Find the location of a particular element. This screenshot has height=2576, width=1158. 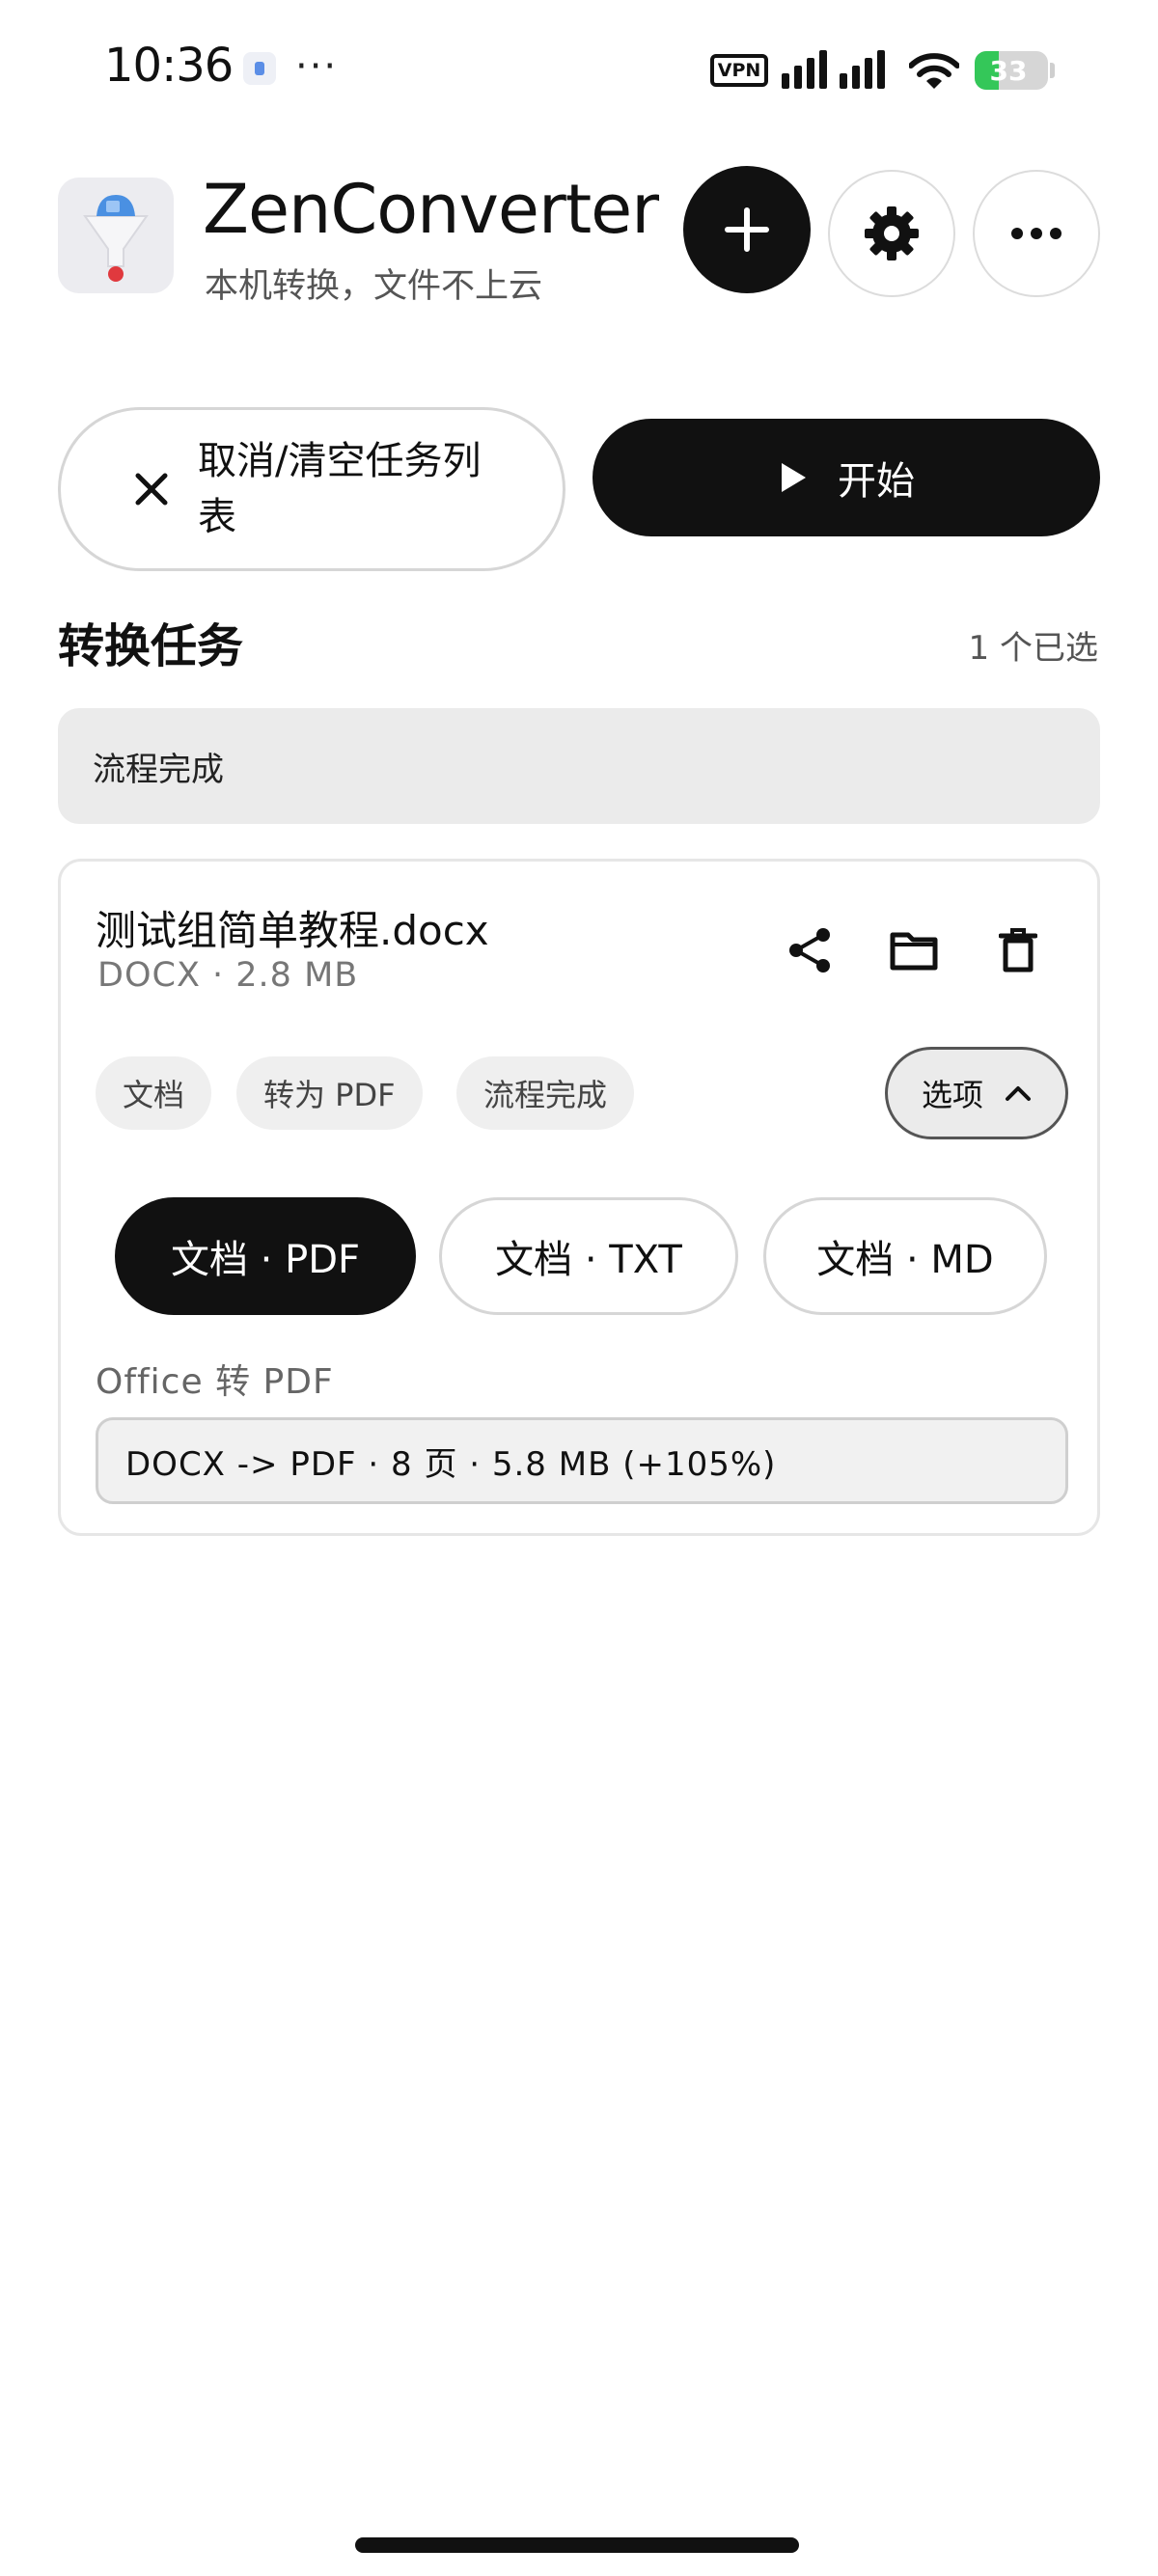

cancel-clear-button: 取消/清空任务列表 is located at coordinates (311, 489).